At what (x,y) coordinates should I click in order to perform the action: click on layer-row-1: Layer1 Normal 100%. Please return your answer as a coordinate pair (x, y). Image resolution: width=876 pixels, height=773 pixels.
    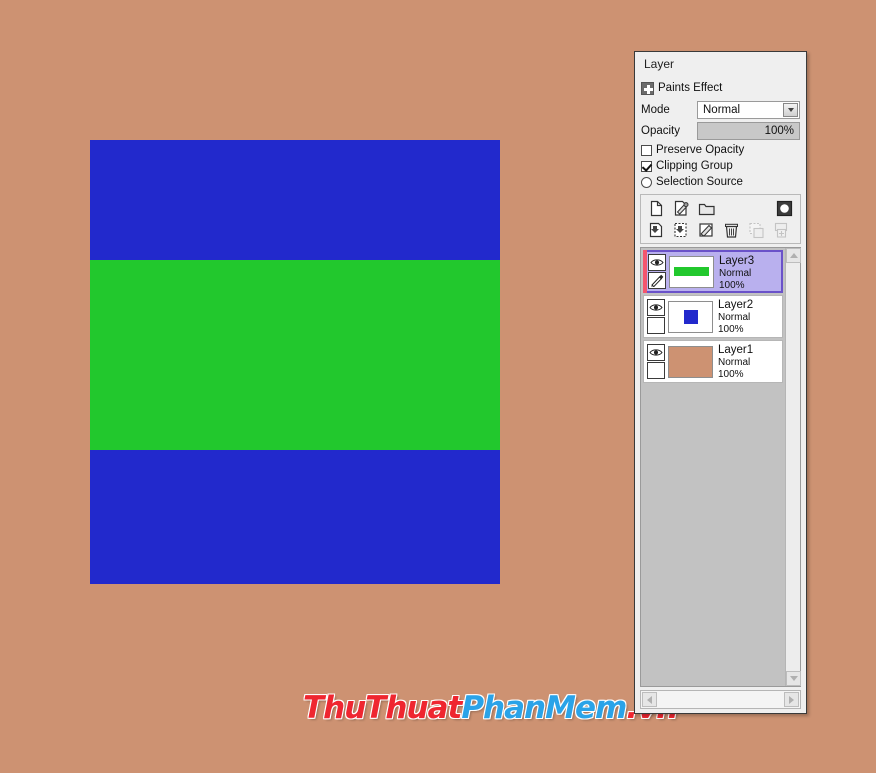
    Looking at the image, I should click on (713, 361).